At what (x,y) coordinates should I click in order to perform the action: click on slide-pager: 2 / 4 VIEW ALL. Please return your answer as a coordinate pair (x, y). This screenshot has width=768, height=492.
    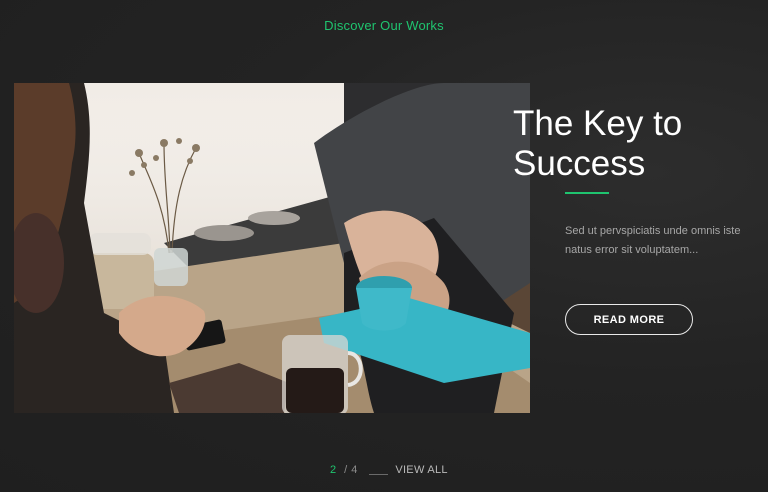
    Looking at the image, I should click on (389, 470).